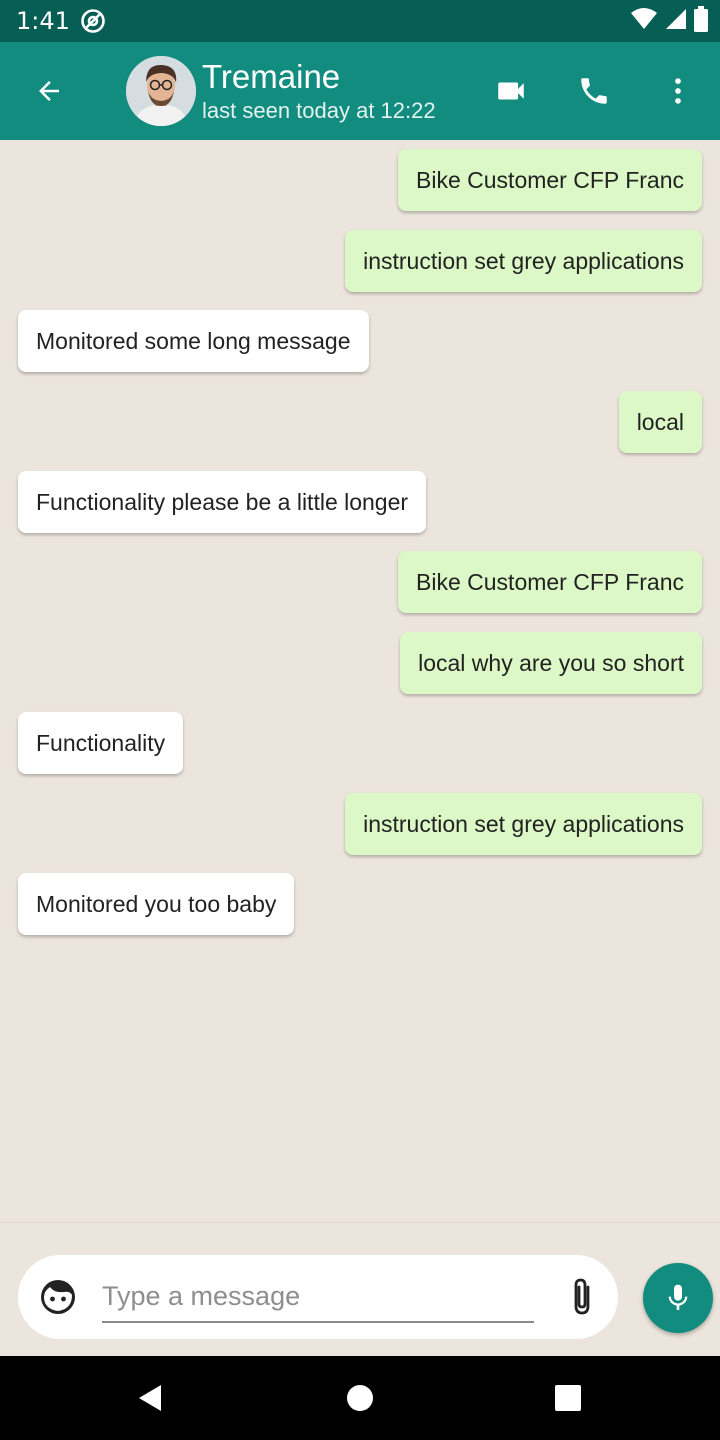 The height and width of the screenshot is (1440, 720). Describe the element at coordinates (222, 502) in the screenshot. I see `received-message: Functionality please be a little longer` at that location.